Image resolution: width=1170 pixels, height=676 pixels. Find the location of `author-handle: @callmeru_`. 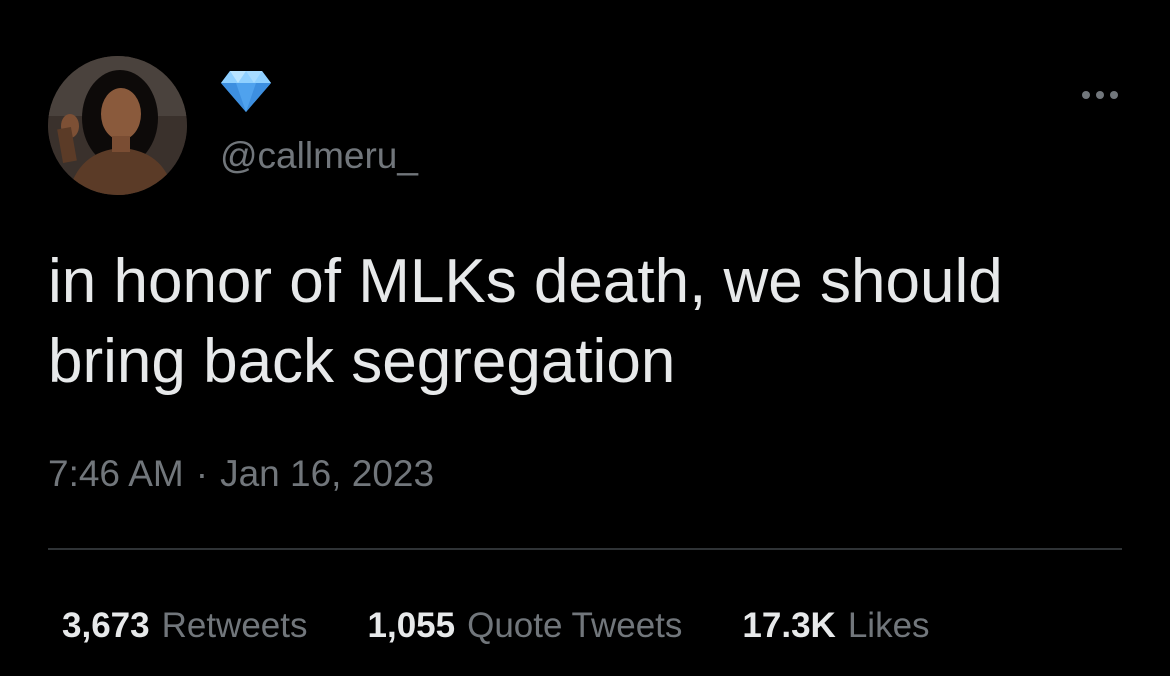

author-handle: @callmeru_ is located at coordinates (319, 156).